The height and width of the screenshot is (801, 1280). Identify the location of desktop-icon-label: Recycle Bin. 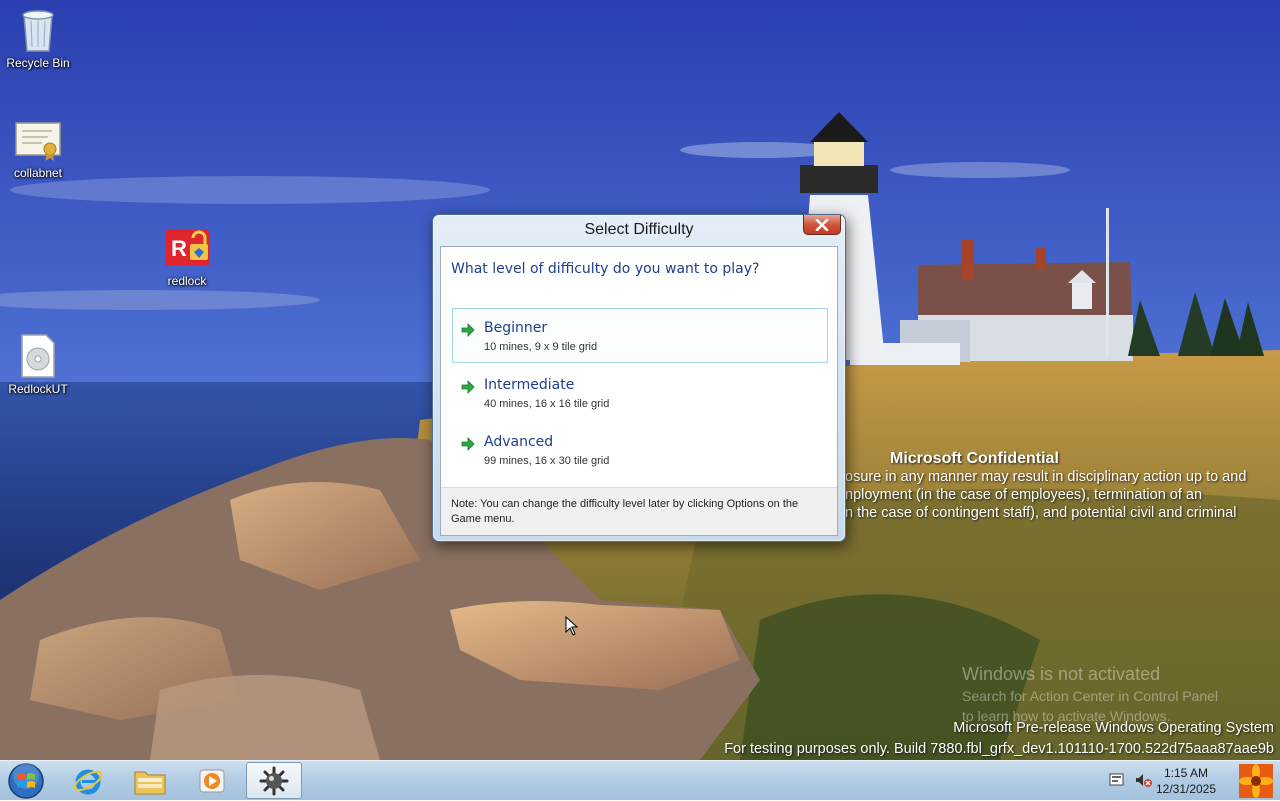
(38, 63).